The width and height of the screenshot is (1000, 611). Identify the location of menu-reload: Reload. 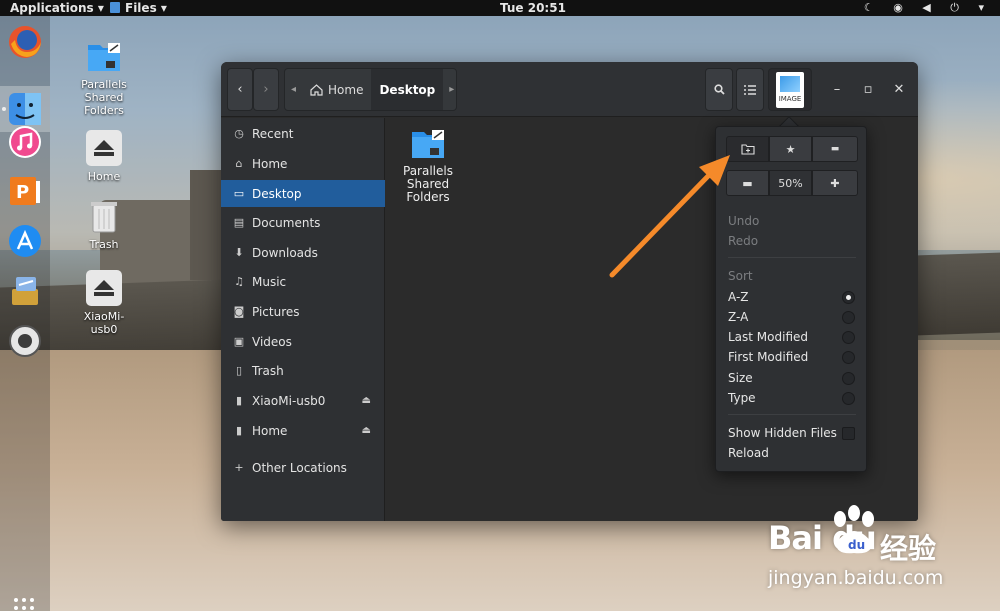
(748, 453).